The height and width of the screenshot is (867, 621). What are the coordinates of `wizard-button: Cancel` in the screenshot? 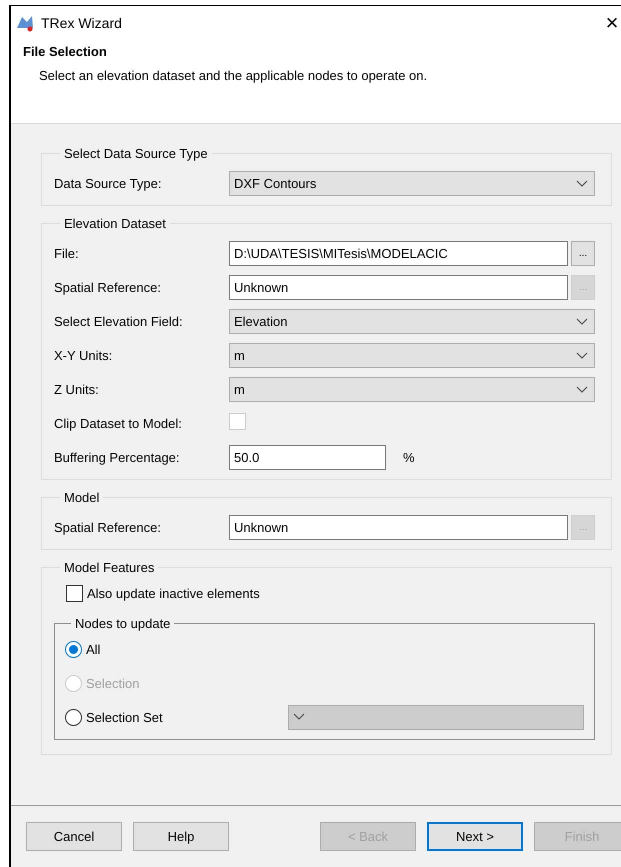 It's located at (74, 836).